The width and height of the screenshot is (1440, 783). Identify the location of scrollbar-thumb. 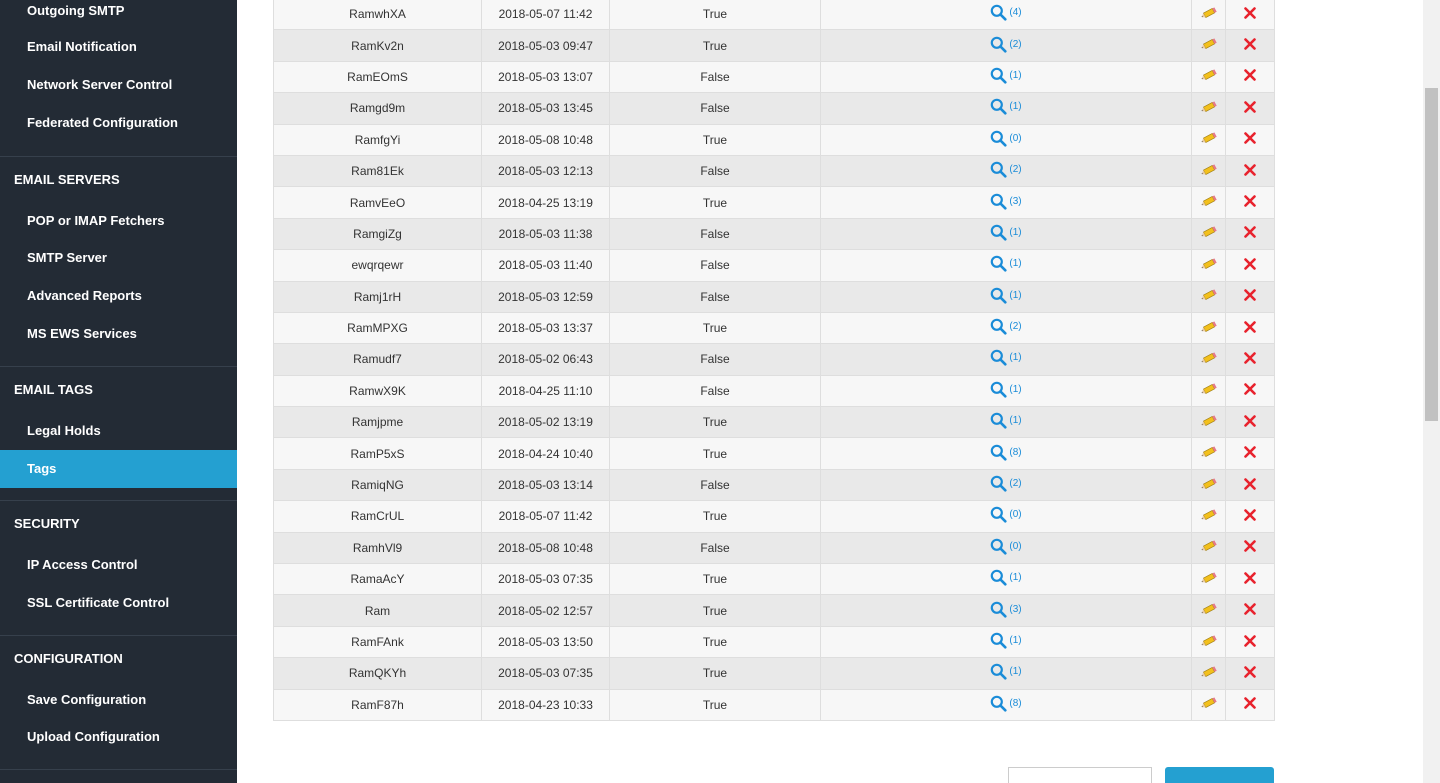
(1431, 254).